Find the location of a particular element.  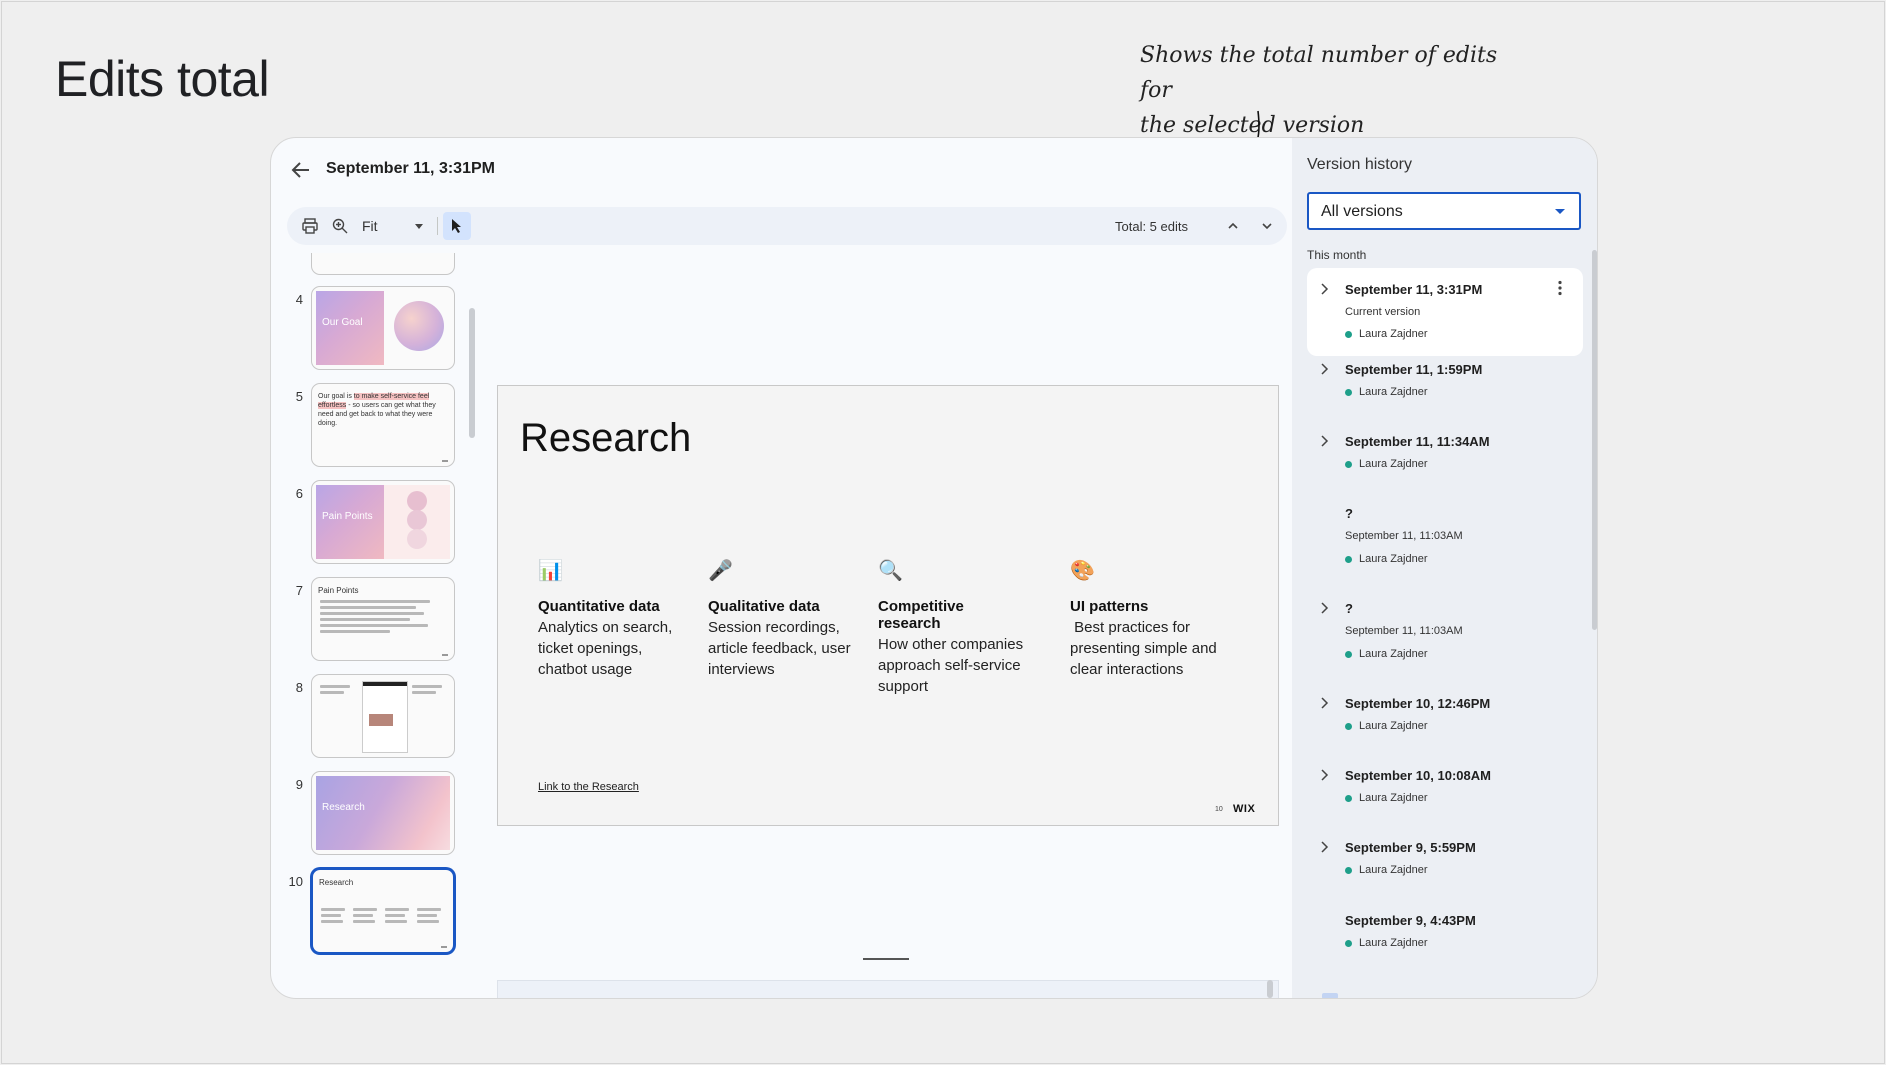

more-vert-icon is located at coordinates (1560, 288).